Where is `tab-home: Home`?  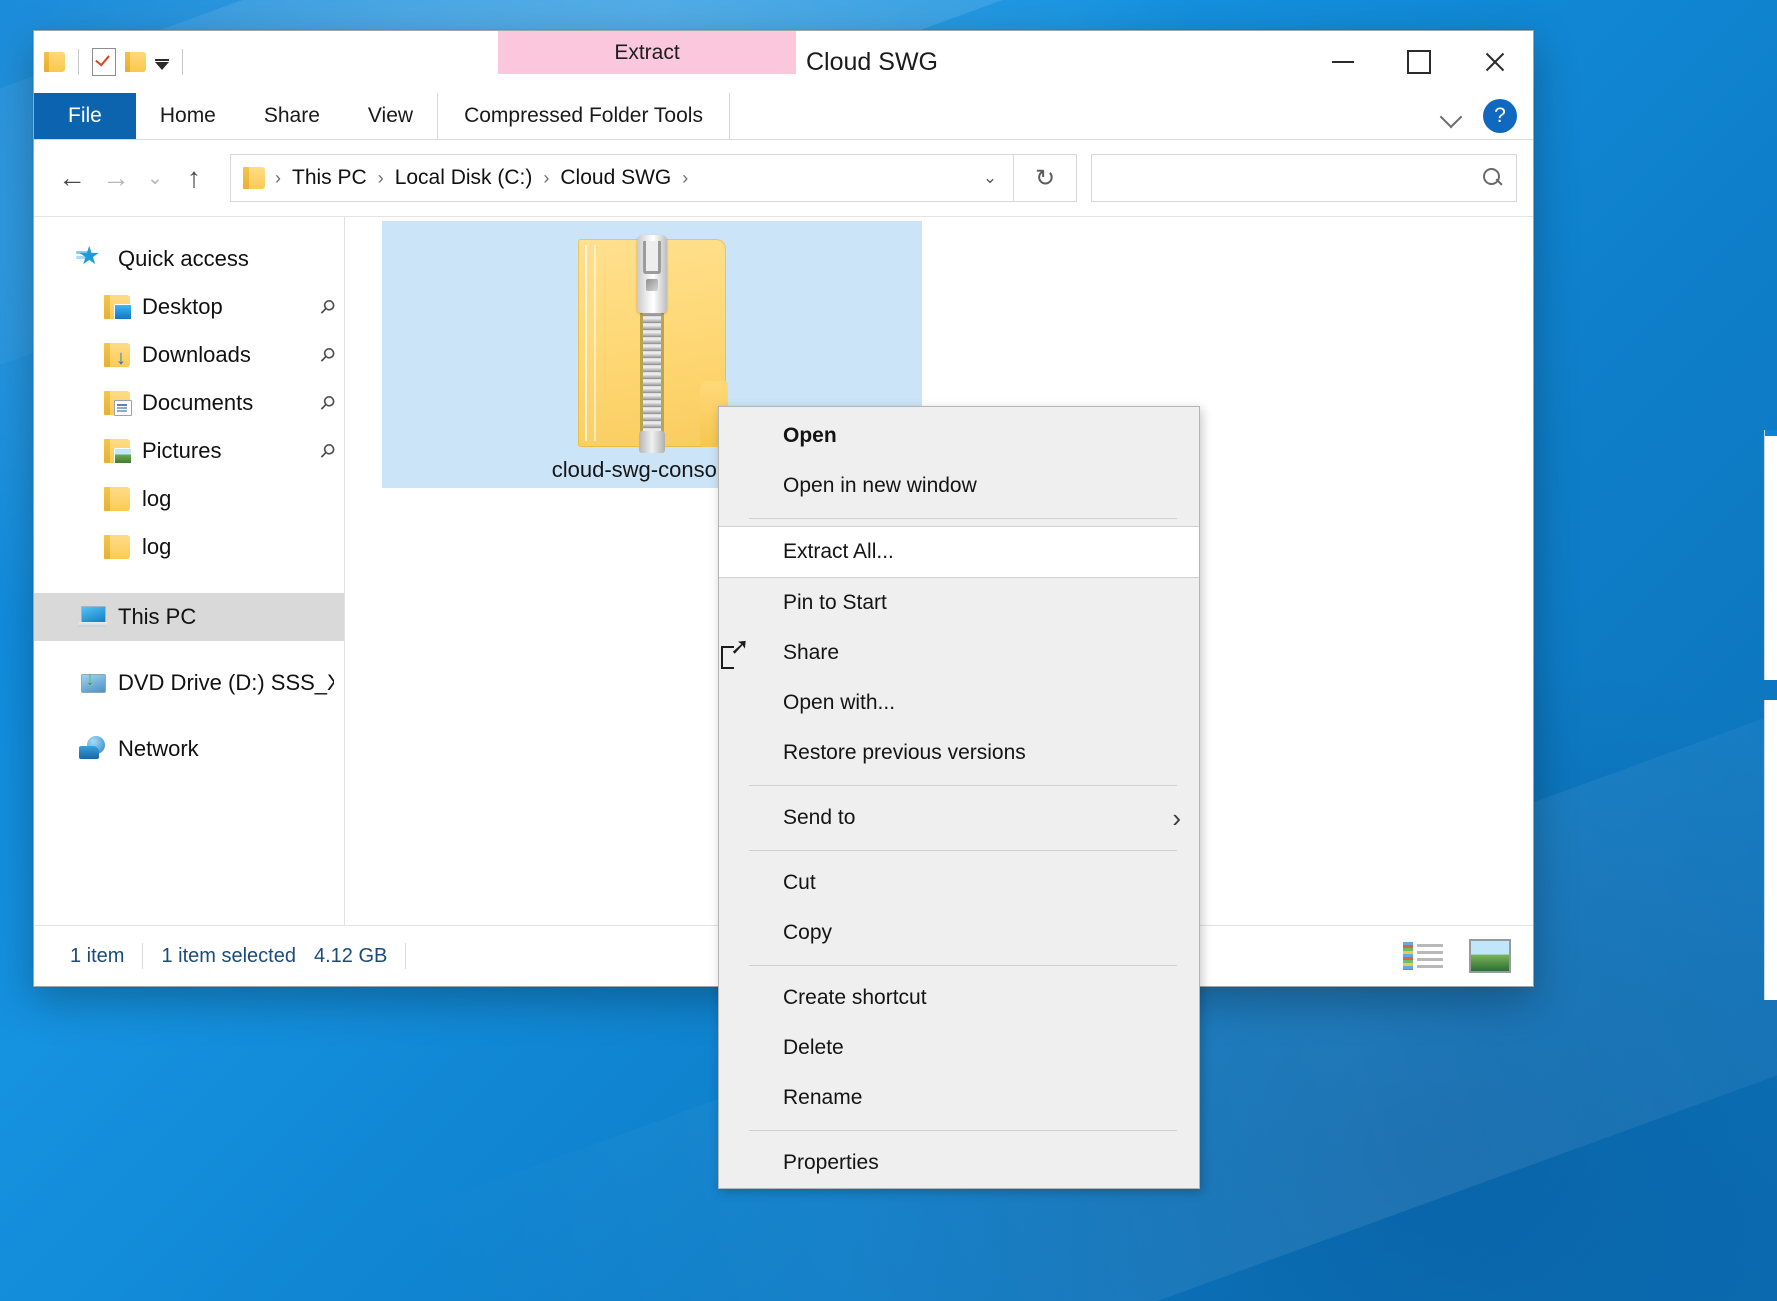 tab-home: Home is located at coordinates (188, 116).